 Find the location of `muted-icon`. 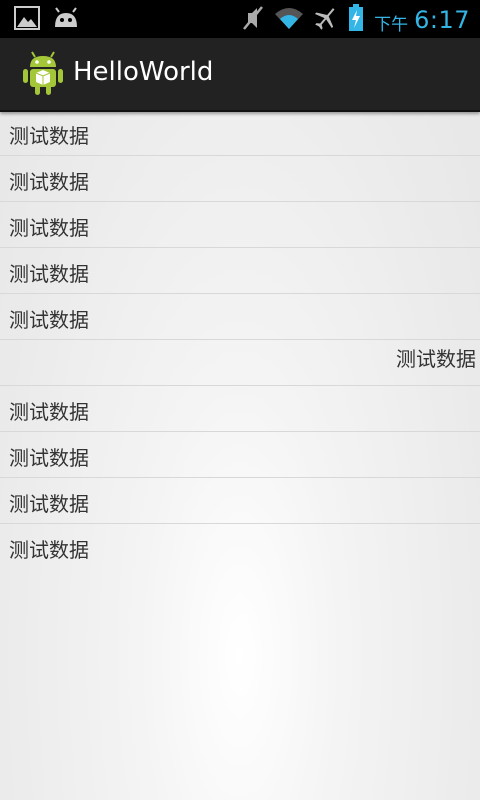

muted-icon is located at coordinates (253, 20).